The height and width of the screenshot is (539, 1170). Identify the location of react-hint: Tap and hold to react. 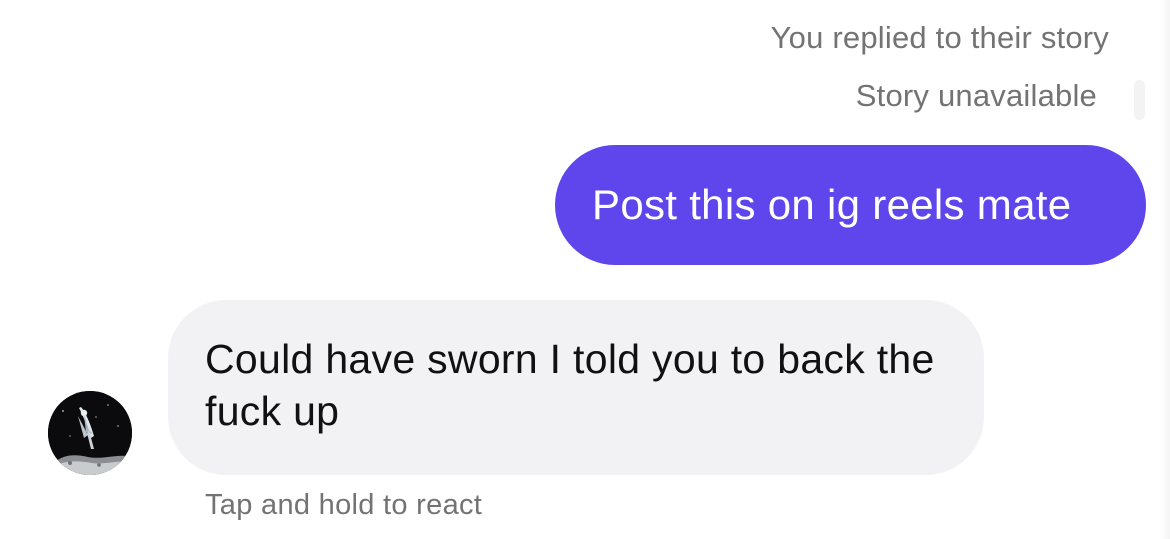
(344, 505).